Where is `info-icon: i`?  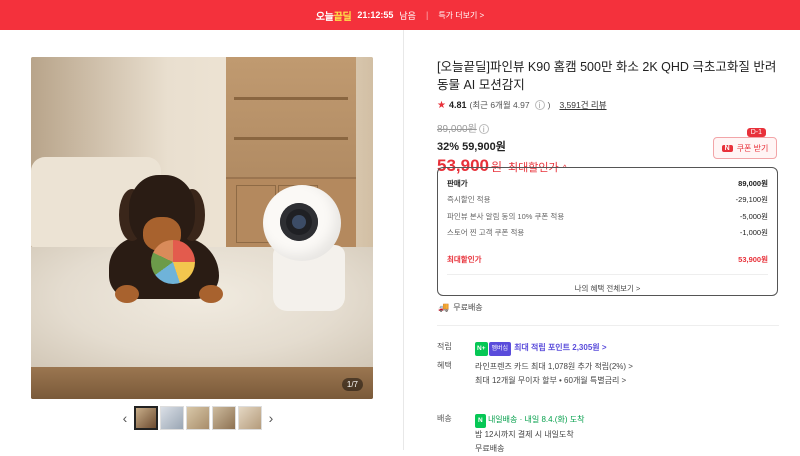
info-icon: i is located at coordinates (539, 105).